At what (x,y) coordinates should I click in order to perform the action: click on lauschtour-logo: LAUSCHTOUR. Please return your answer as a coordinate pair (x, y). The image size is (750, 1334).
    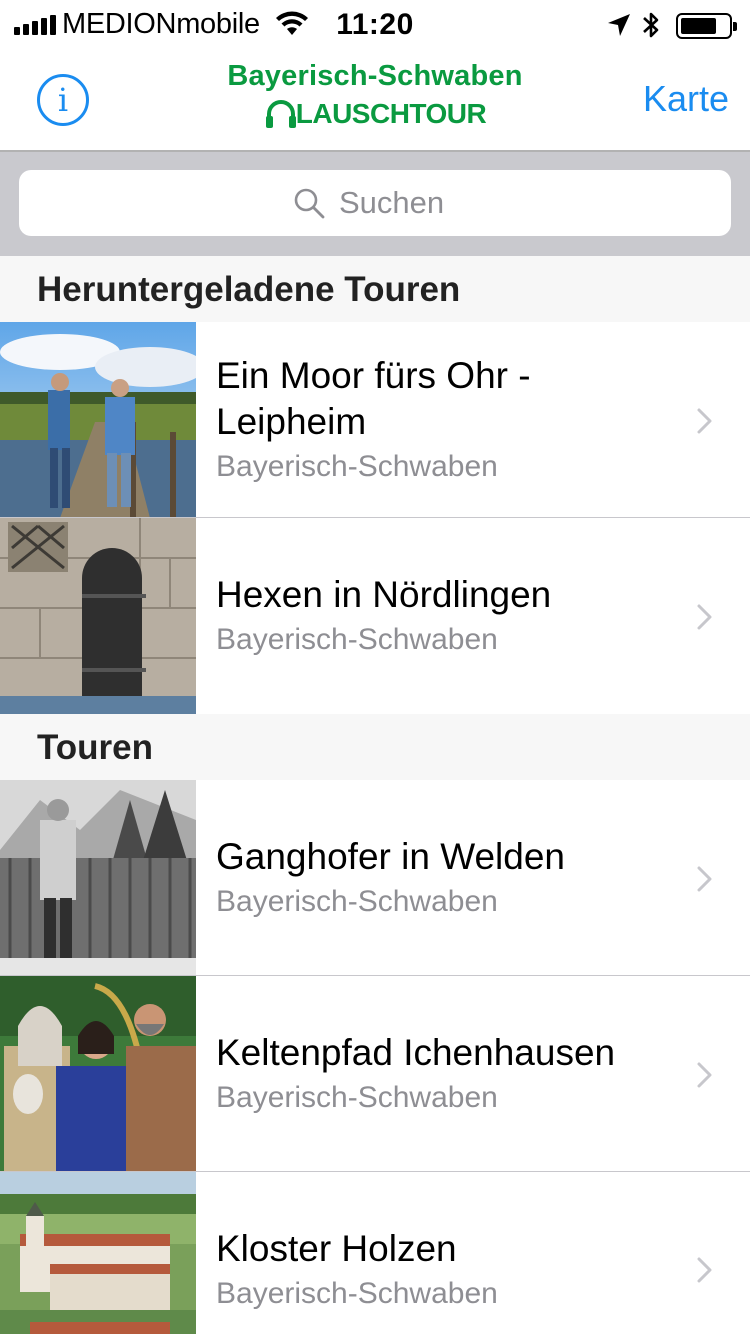
    Looking at the image, I should click on (375, 114).